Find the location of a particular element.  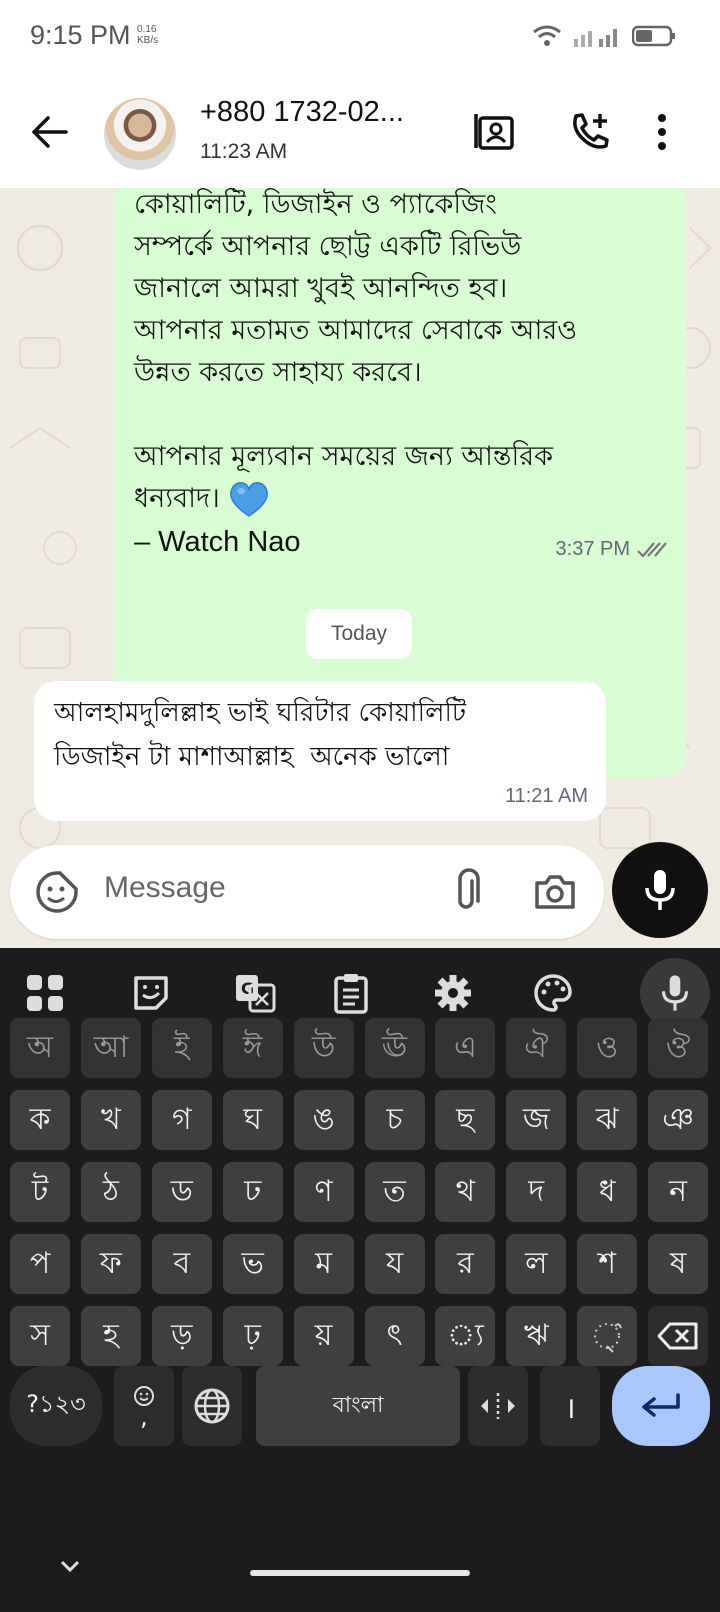

emoji-comma-key: , is located at coordinates (144, 1406).